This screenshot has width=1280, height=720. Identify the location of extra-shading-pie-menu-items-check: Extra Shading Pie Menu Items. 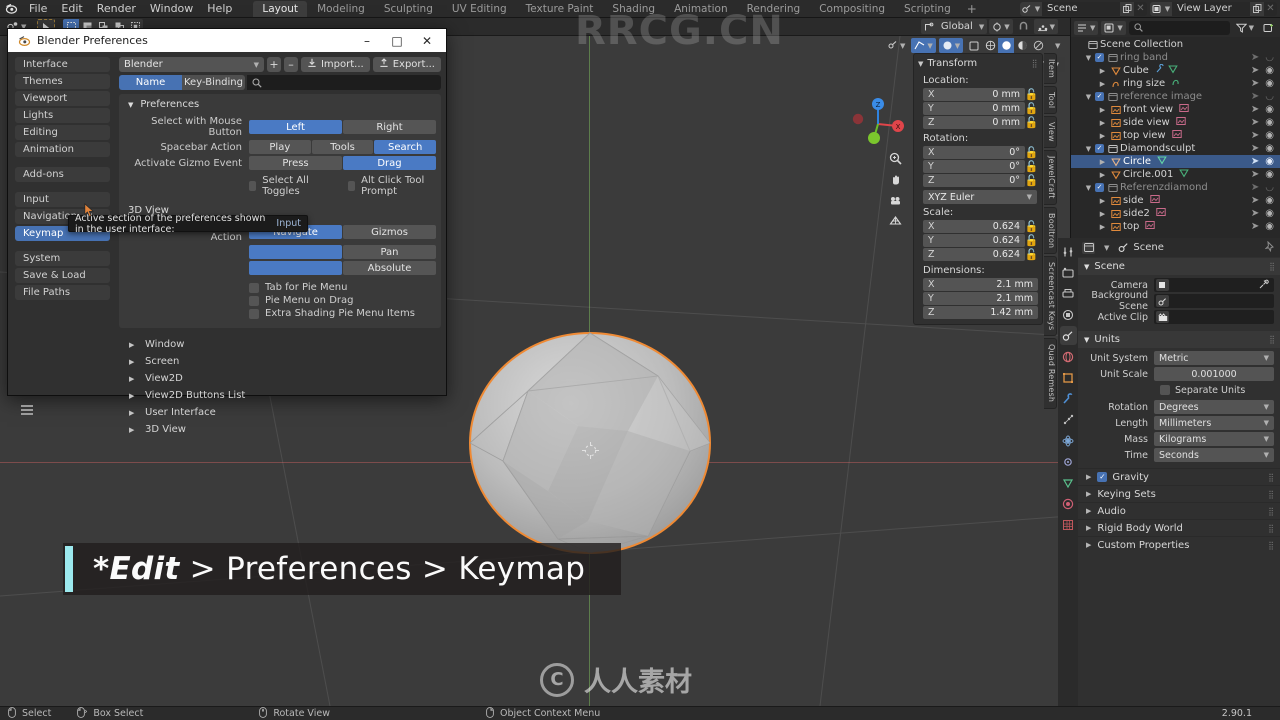
(342, 313).